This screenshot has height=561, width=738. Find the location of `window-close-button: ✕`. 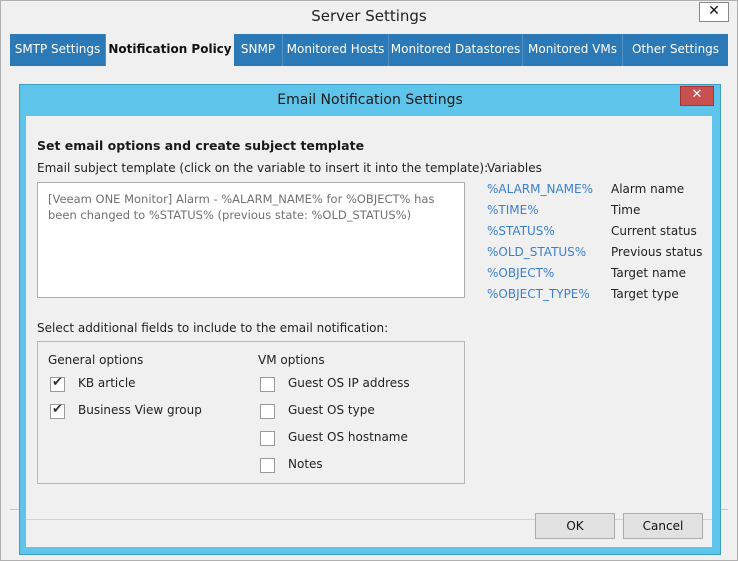

window-close-button: ✕ is located at coordinates (714, 12).